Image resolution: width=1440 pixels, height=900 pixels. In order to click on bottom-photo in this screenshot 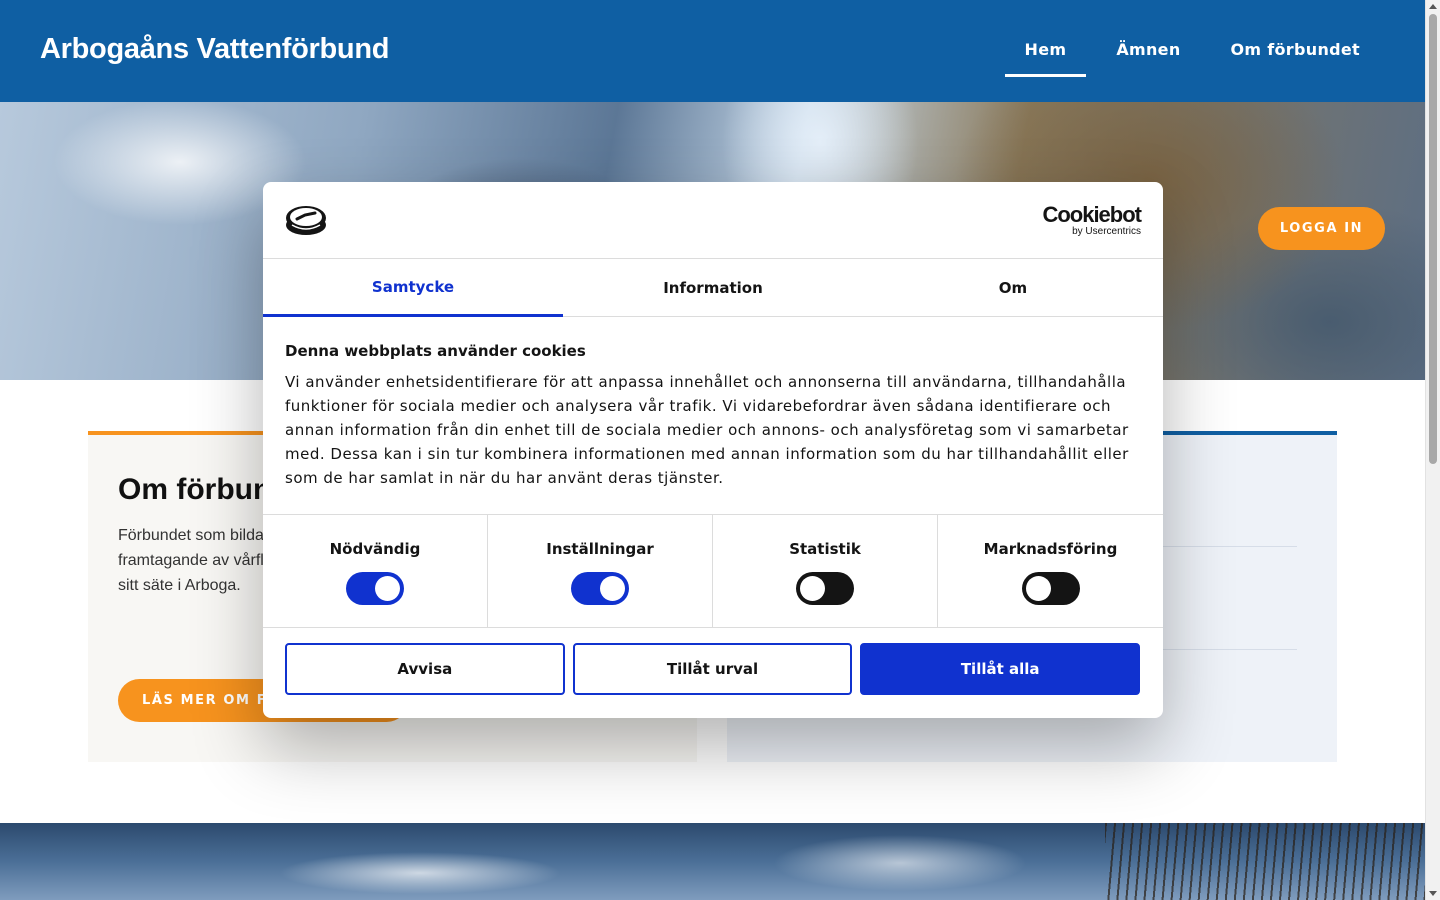, I will do `click(712, 861)`.